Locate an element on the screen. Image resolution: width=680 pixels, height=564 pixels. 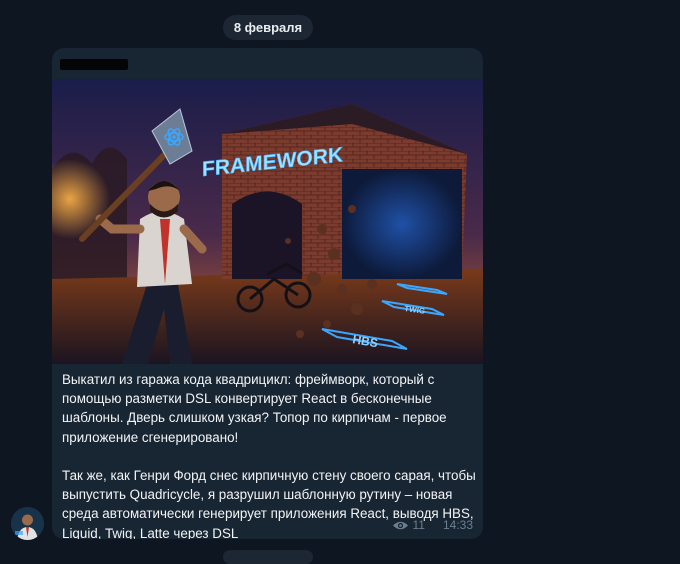
date-separator: 8 февраля is located at coordinates (268, 27).